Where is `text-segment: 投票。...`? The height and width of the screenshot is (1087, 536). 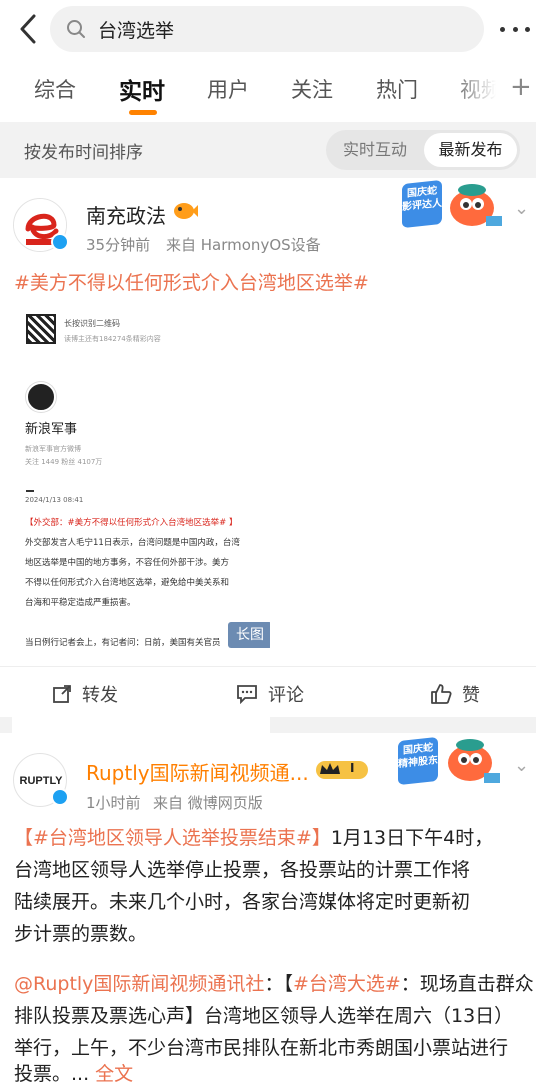 text-segment: 投票。... is located at coordinates (52, 1074).